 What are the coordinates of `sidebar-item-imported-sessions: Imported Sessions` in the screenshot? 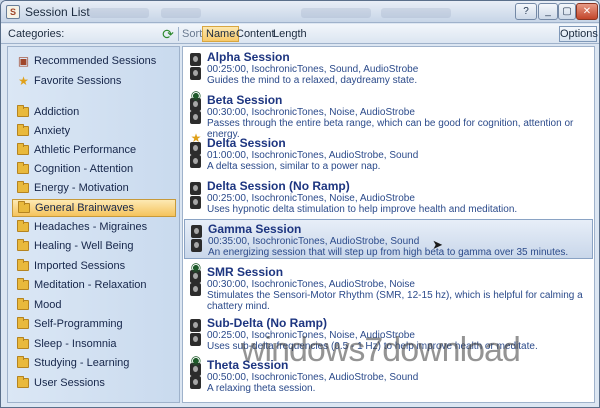 It's located at (94, 267).